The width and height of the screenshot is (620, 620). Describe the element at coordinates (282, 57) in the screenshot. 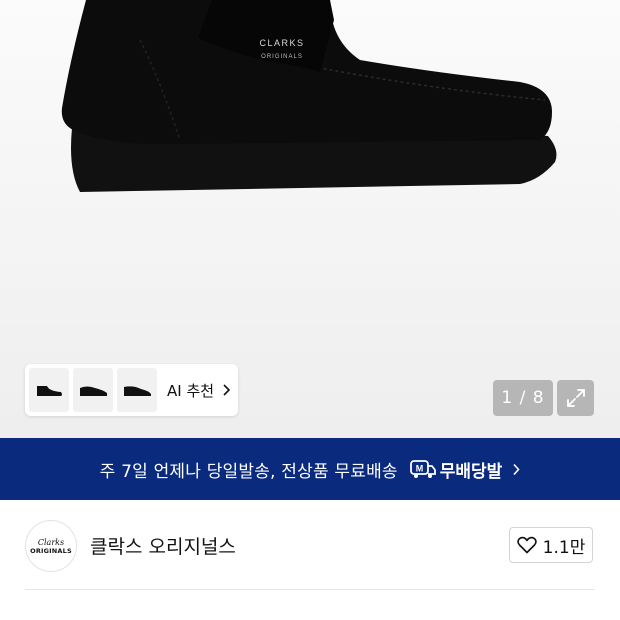

I see `tag-sub-text: ORIGINALS` at that location.